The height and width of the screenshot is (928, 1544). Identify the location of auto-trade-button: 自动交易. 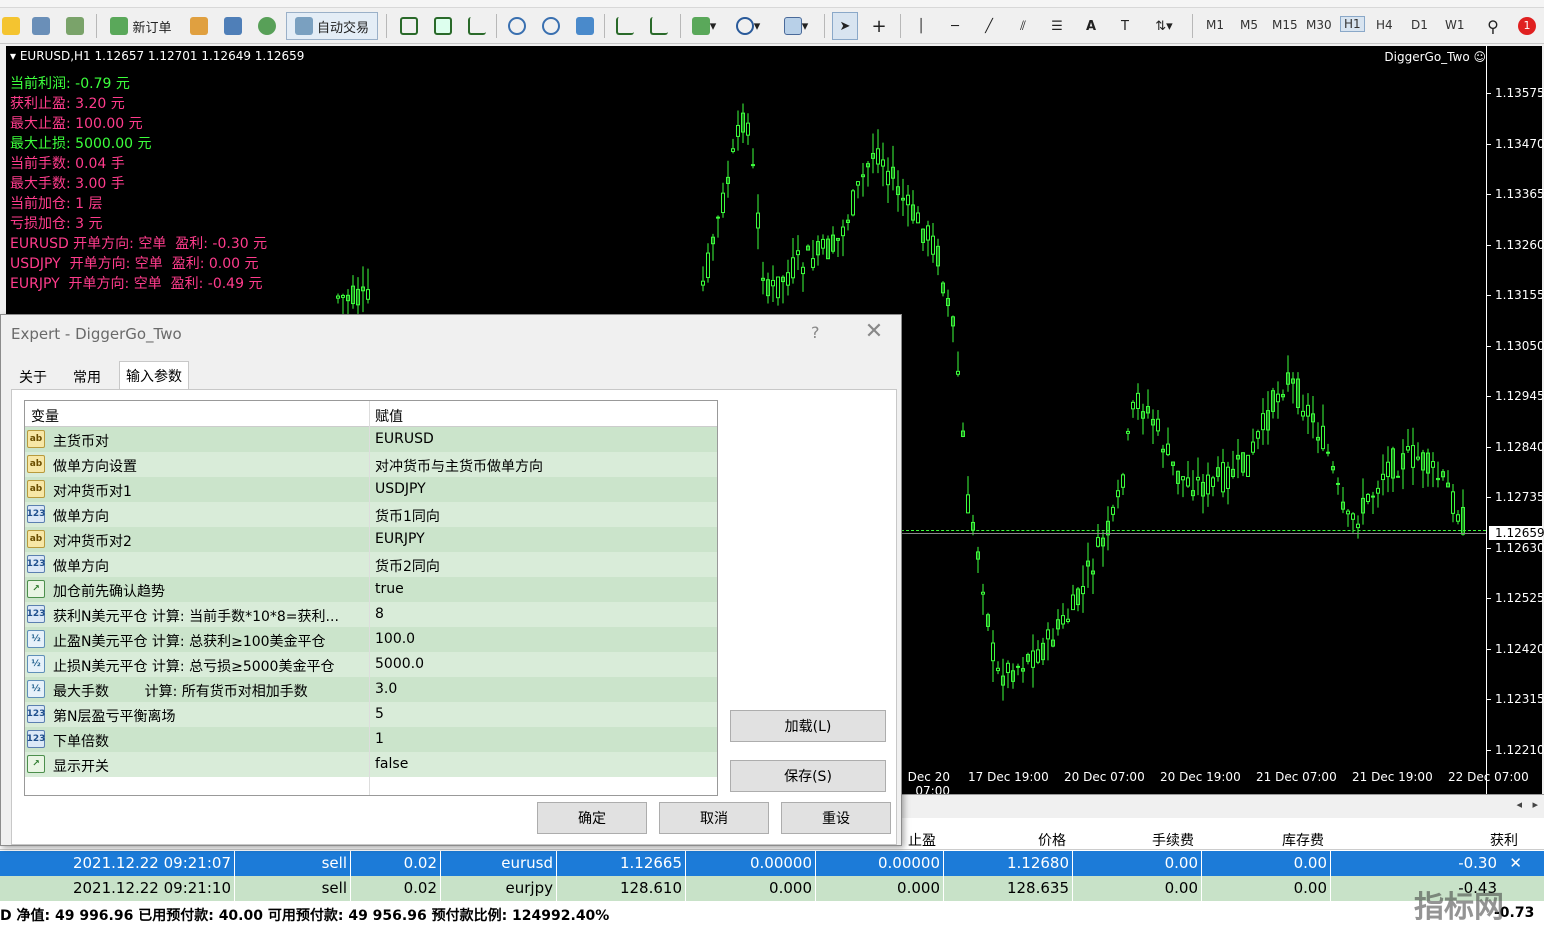
(332, 26).